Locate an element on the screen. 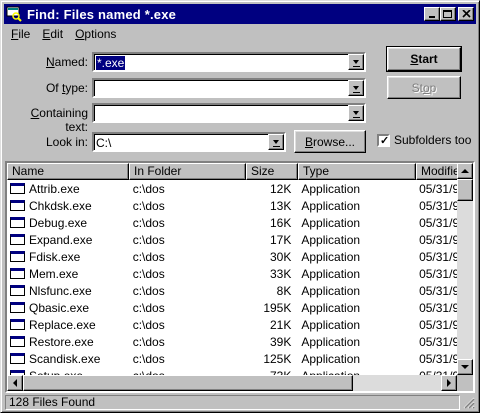 The height and width of the screenshot is (413, 480). cell-size: 21K is located at coordinates (280, 324).